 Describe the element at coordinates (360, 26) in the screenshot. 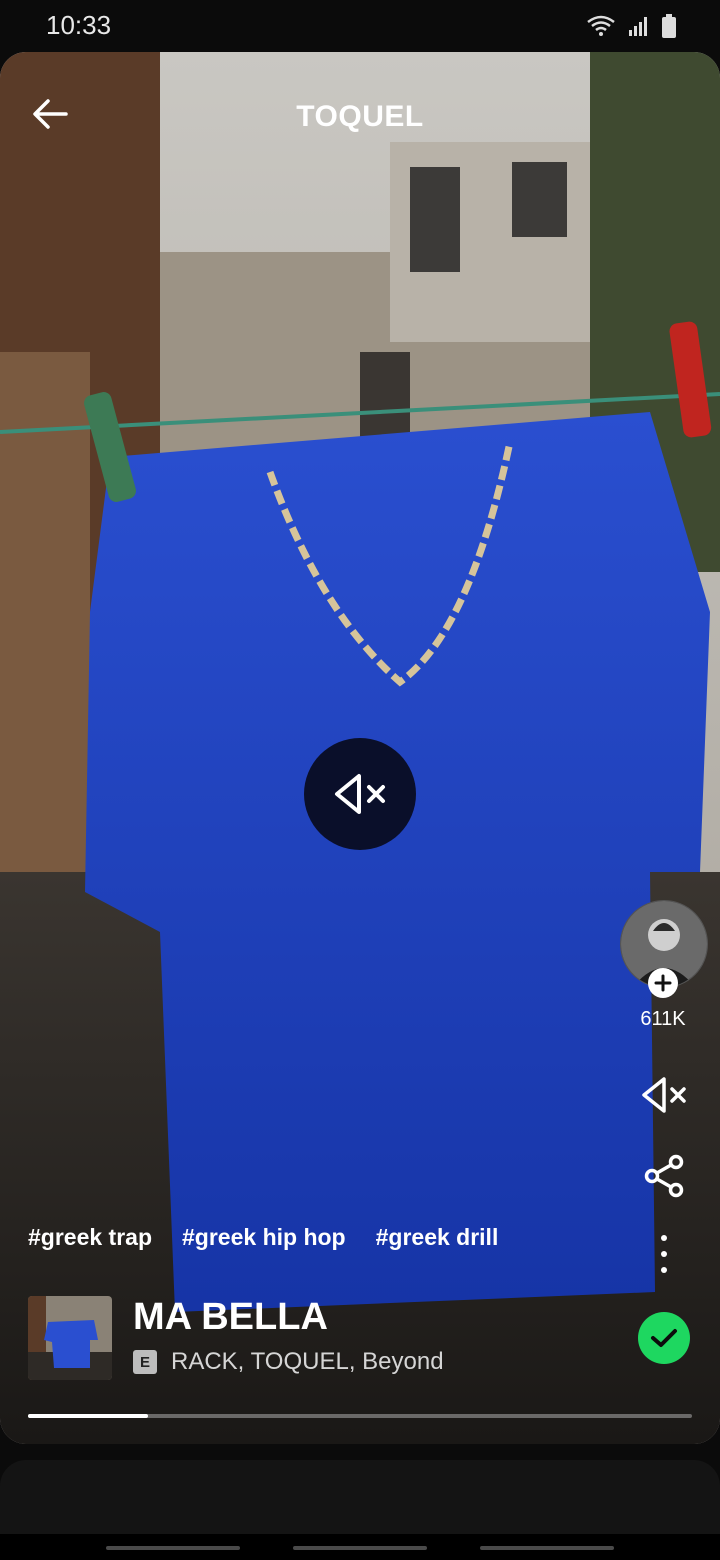

I see `status-bar: 10:33` at that location.